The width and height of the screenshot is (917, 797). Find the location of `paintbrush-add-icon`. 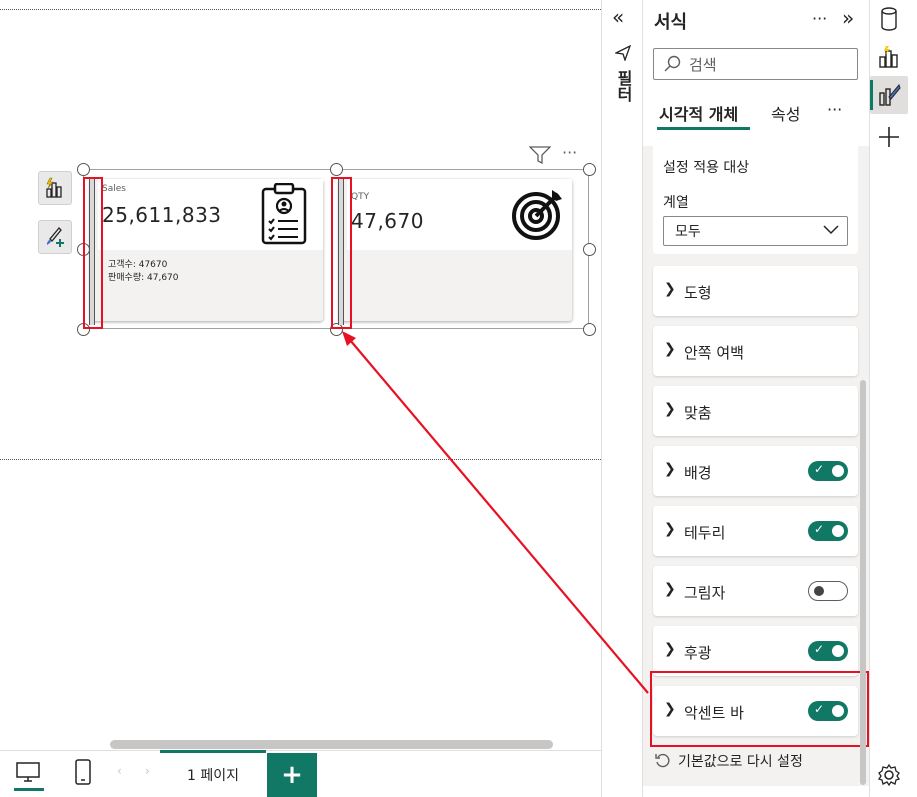

paintbrush-add-icon is located at coordinates (55, 237).